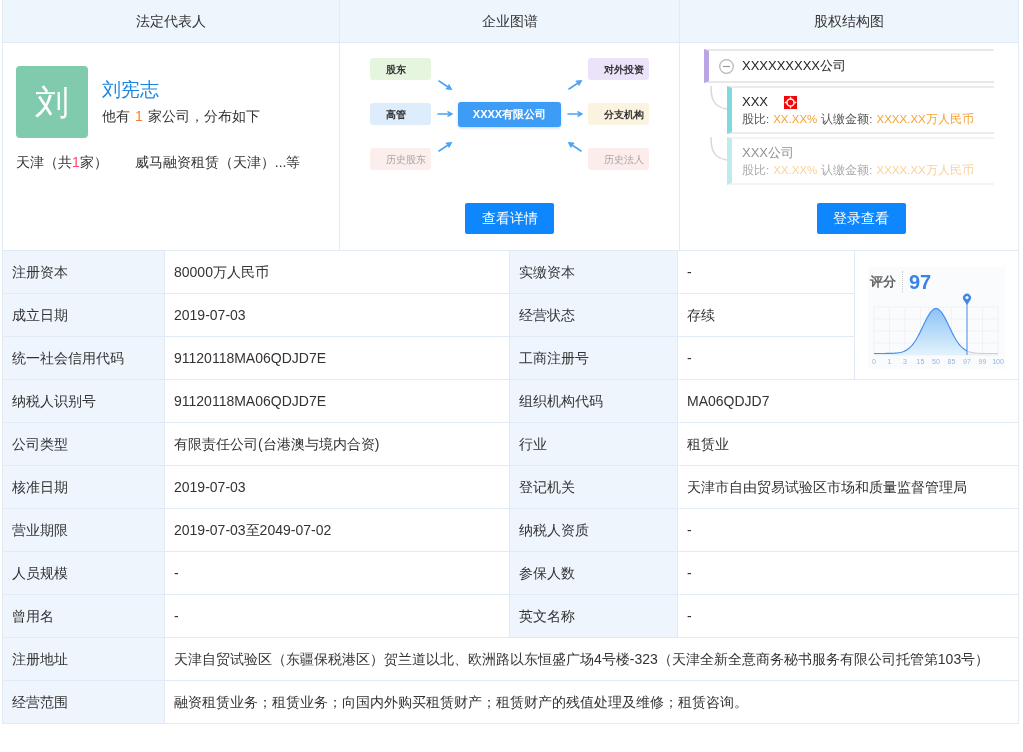 The image size is (1023, 752). What do you see at coordinates (766, 315) in the screenshot?
I see `field-value: 存续` at bounding box center [766, 315].